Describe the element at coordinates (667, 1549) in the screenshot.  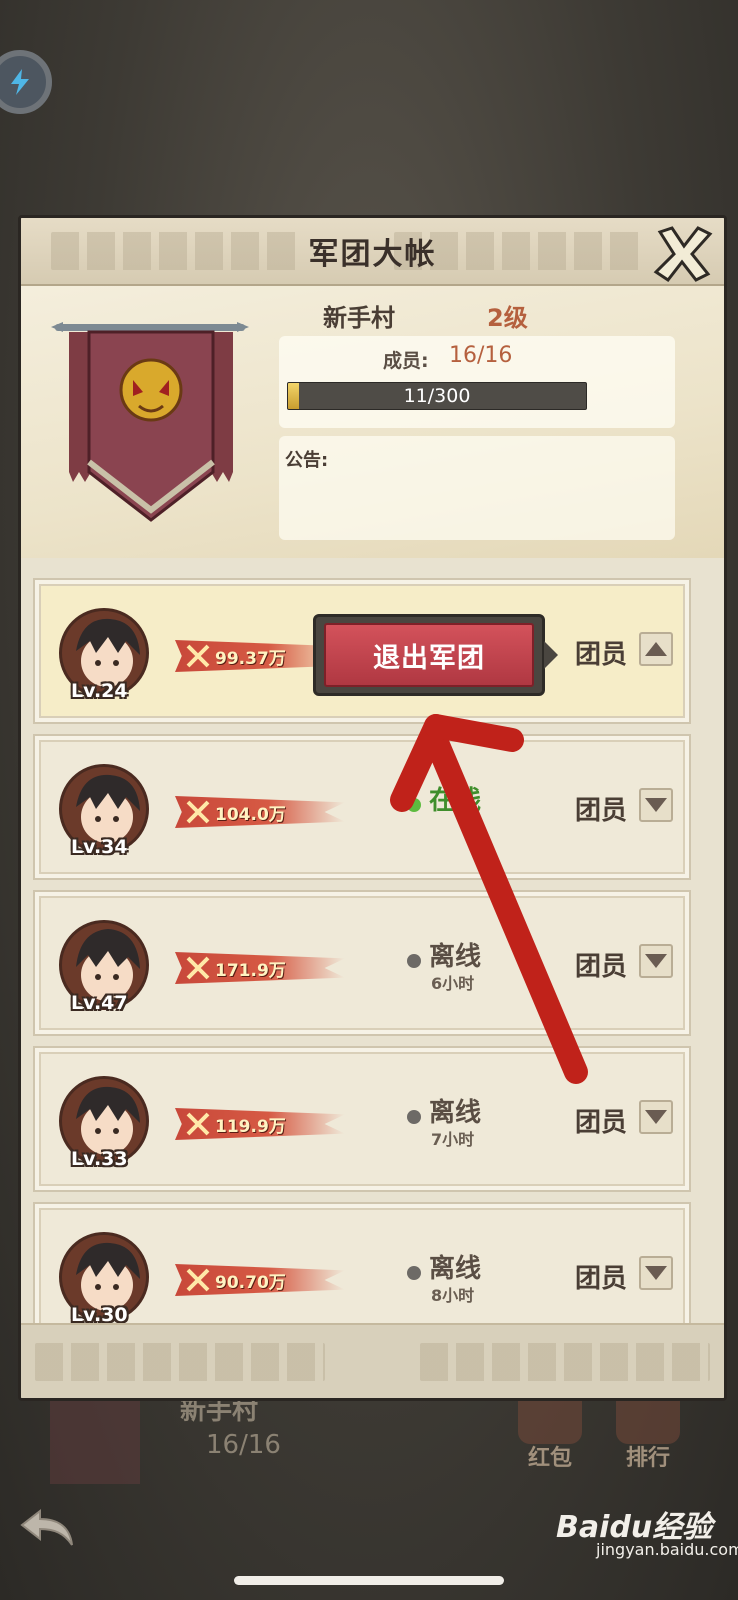
I see `watermark-url: jingyan.baidu.com` at that location.